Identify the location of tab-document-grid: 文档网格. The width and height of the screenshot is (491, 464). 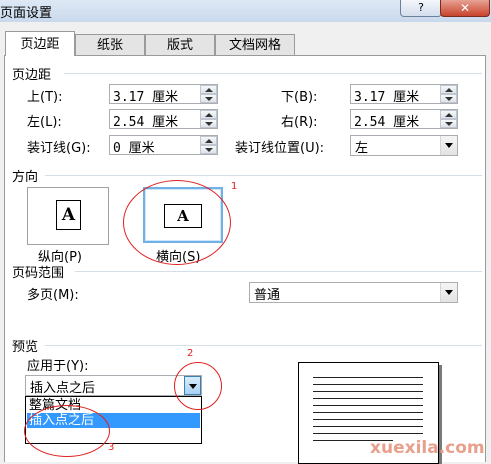
(255, 44).